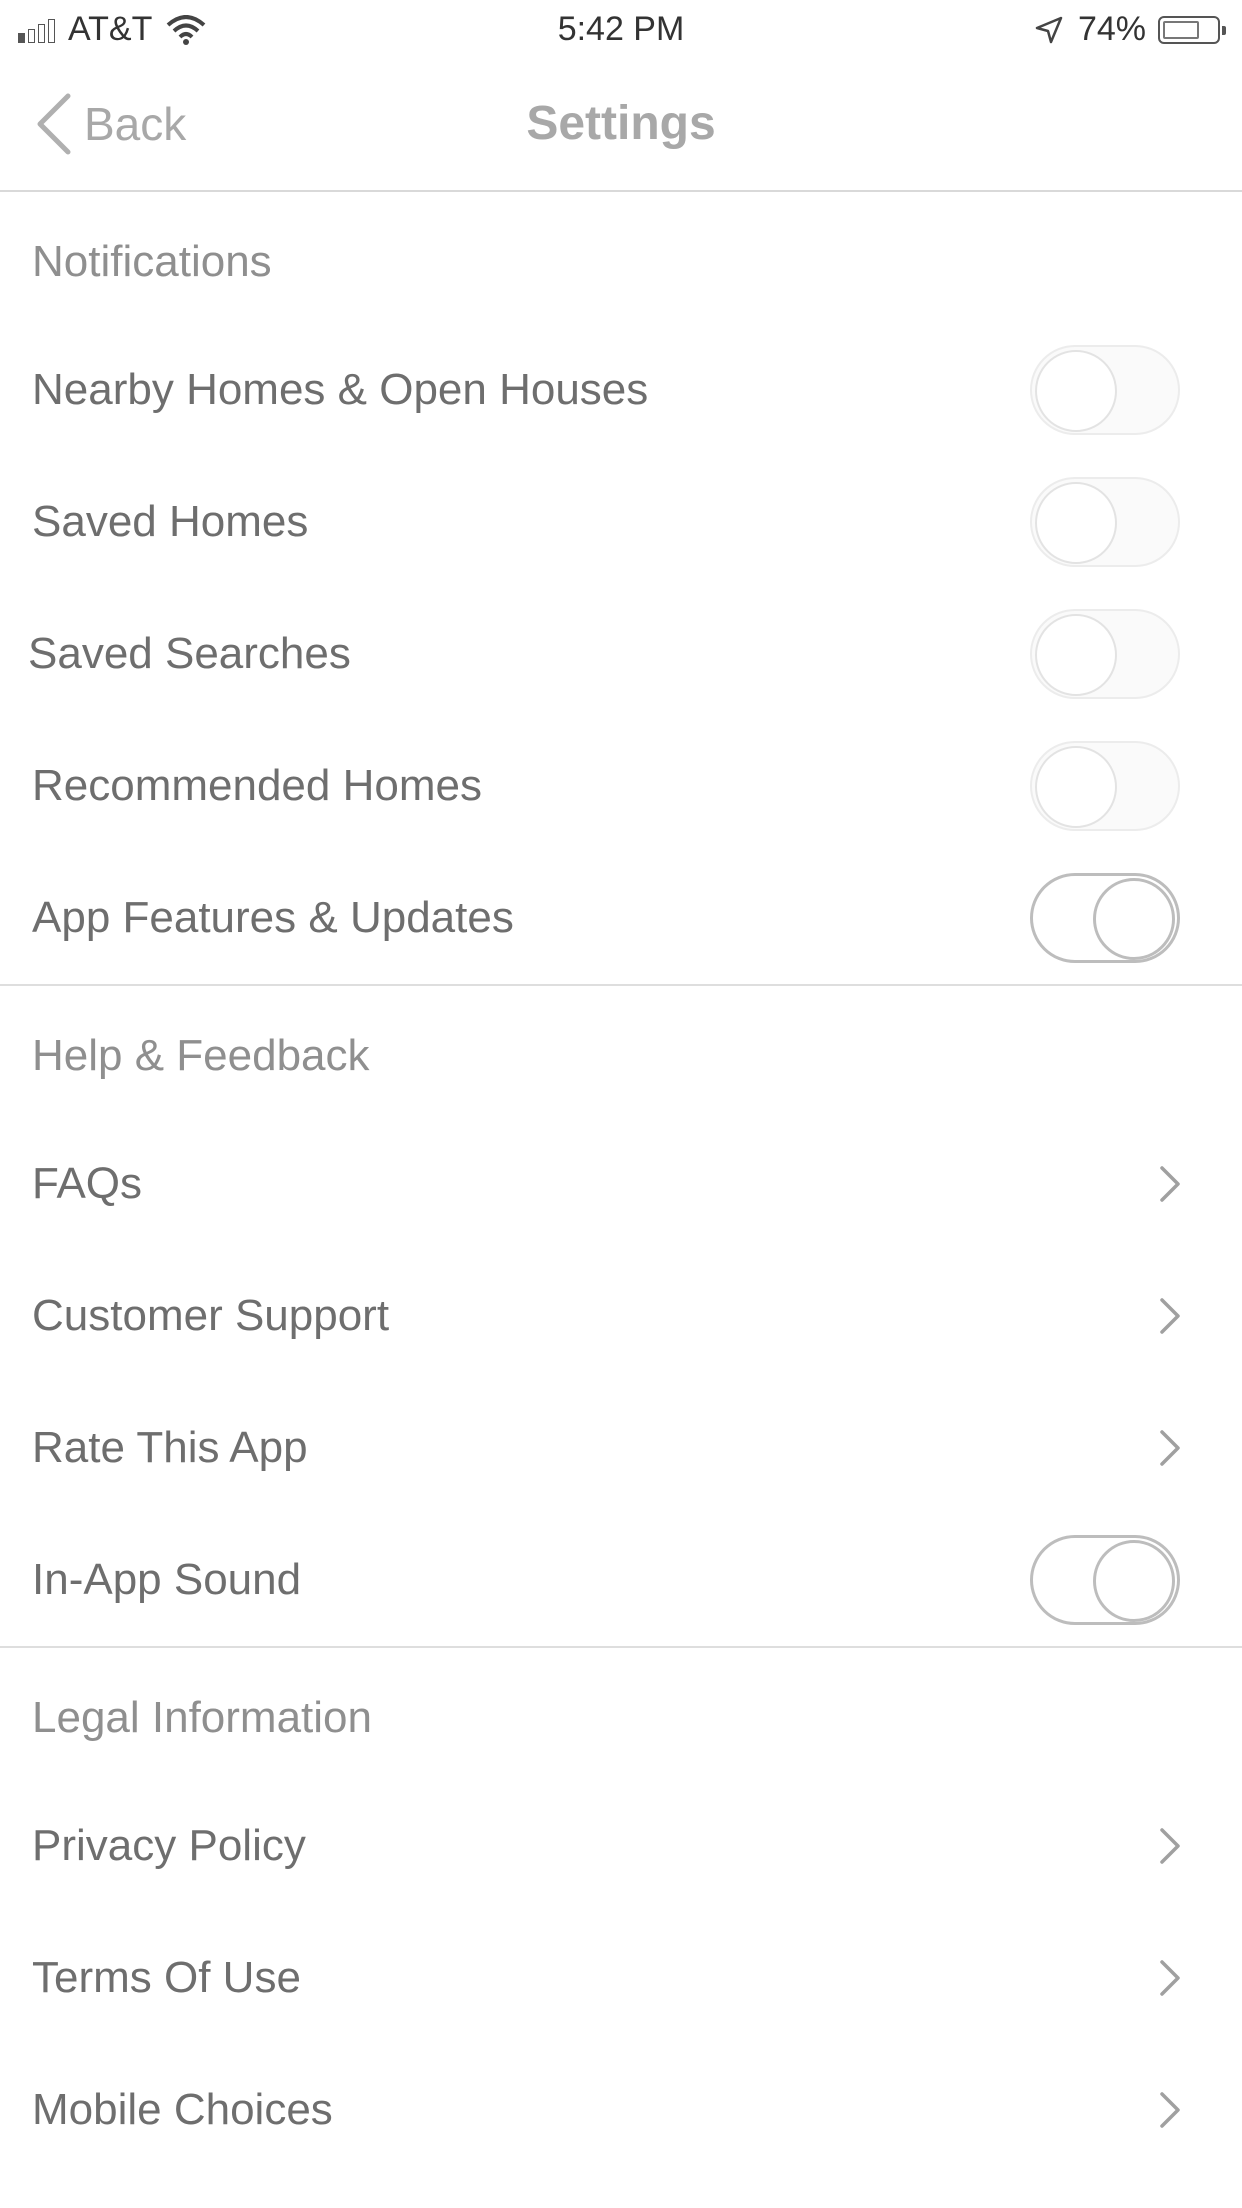 The image size is (1242, 2208). Describe the element at coordinates (166, 1977) in the screenshot. I see `row-label: Terms Of Use` at that location.